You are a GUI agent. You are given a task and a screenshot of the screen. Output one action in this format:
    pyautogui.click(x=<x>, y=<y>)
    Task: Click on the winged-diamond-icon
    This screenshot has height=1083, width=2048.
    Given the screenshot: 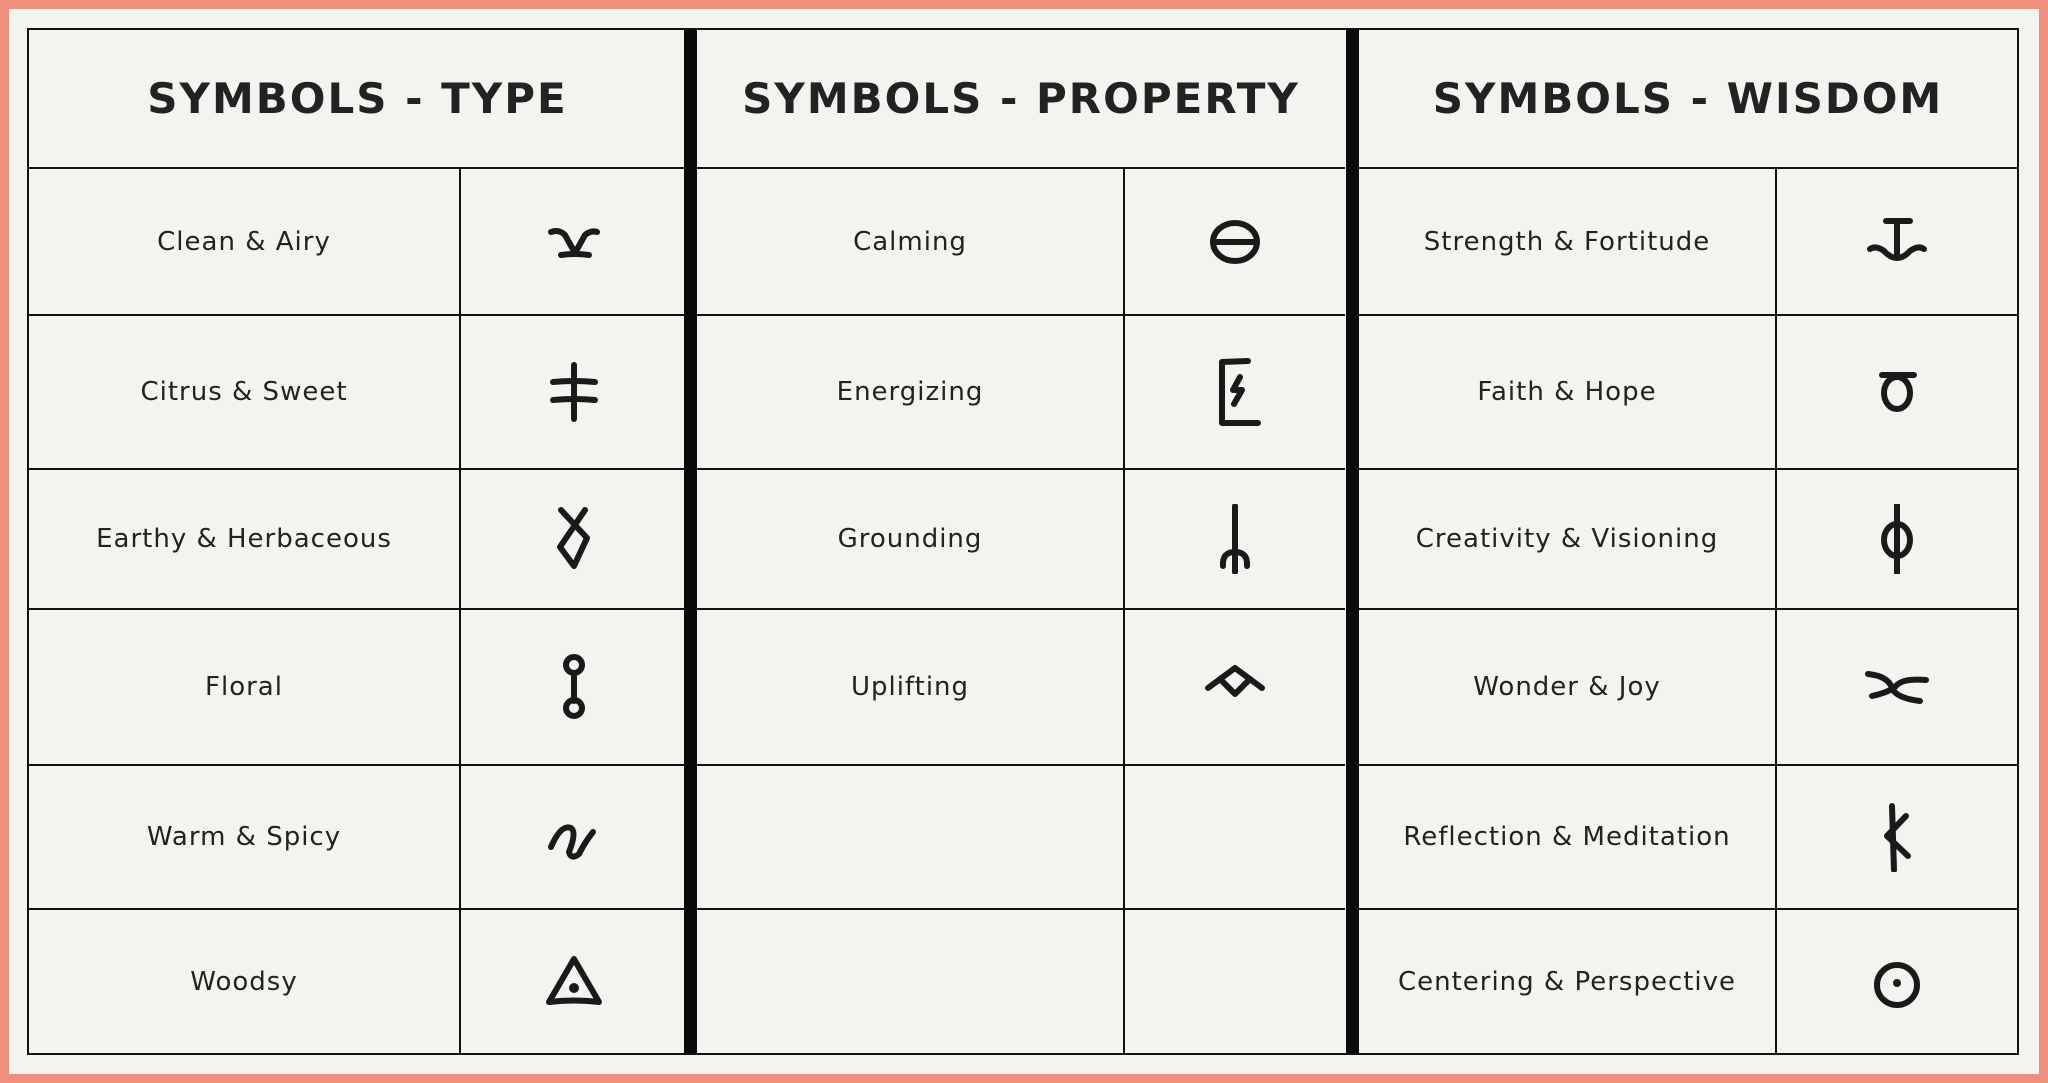 What is the action you would take?
    pyautogui.click(x=1235, y=687)
    